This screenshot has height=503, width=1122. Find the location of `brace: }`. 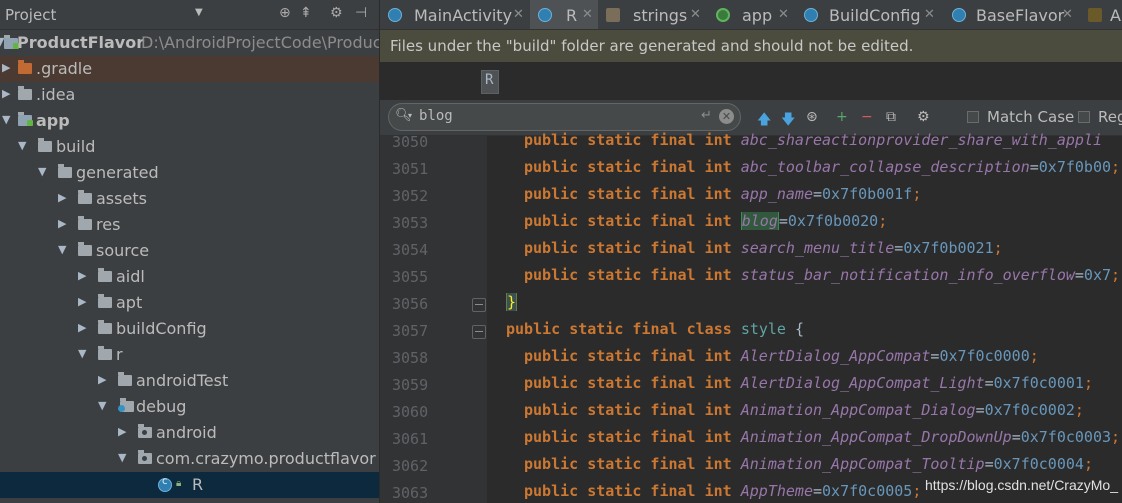

brace: } is located at coordinates (512, 302).